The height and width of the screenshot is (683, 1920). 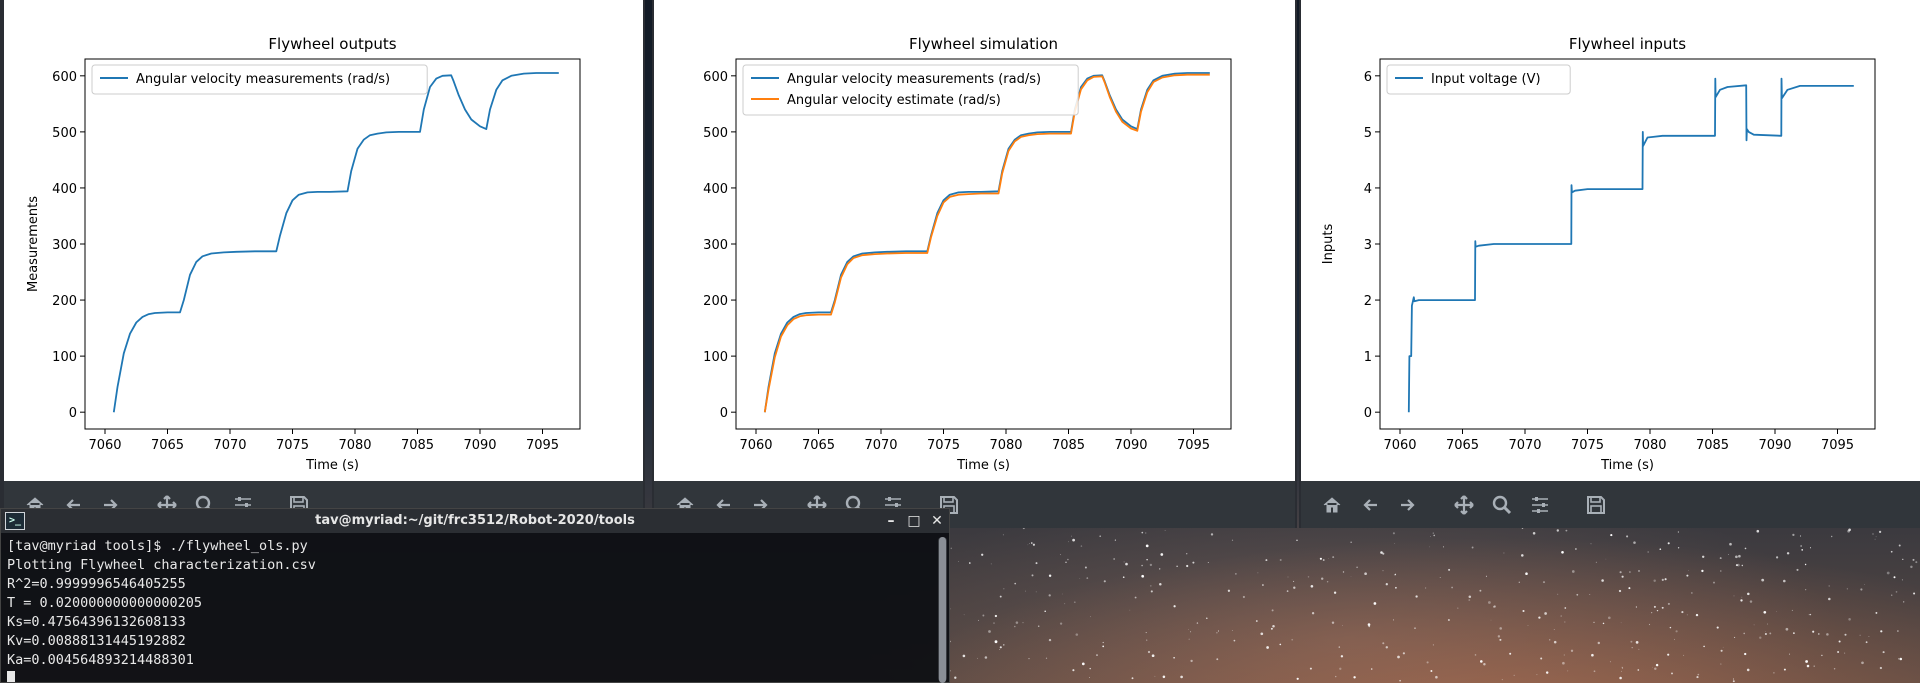 What do you see at coordinates (1596, 505) in the screenshot?
I see `save-button` at bounding box center [1596, 505].